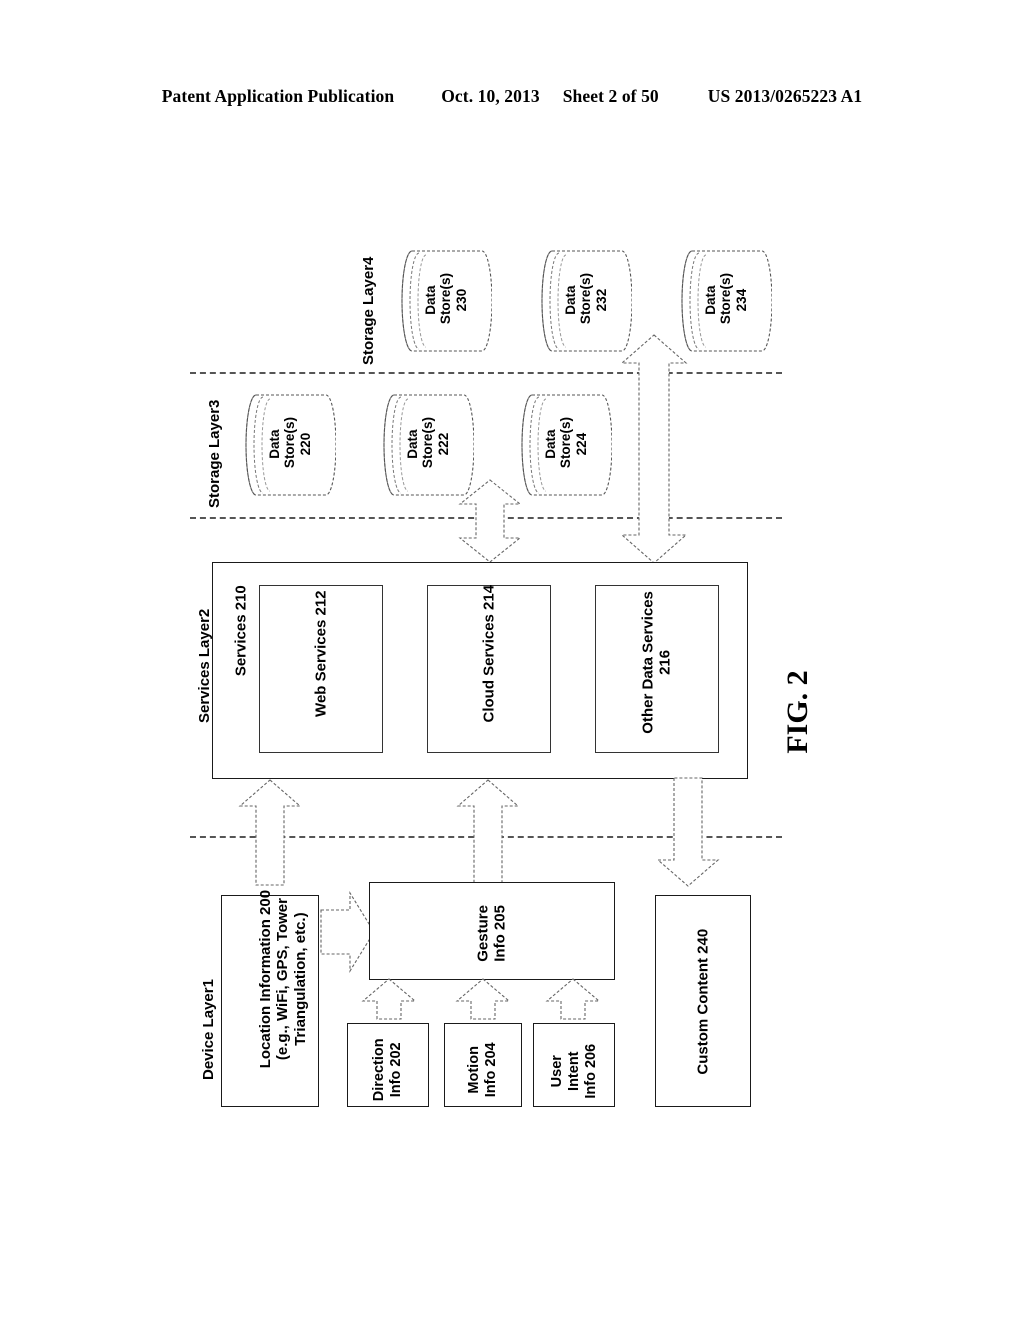 This screenshot has height=1320, width=1024. I want to click on direction-info-202-box, so click(388, 1065).